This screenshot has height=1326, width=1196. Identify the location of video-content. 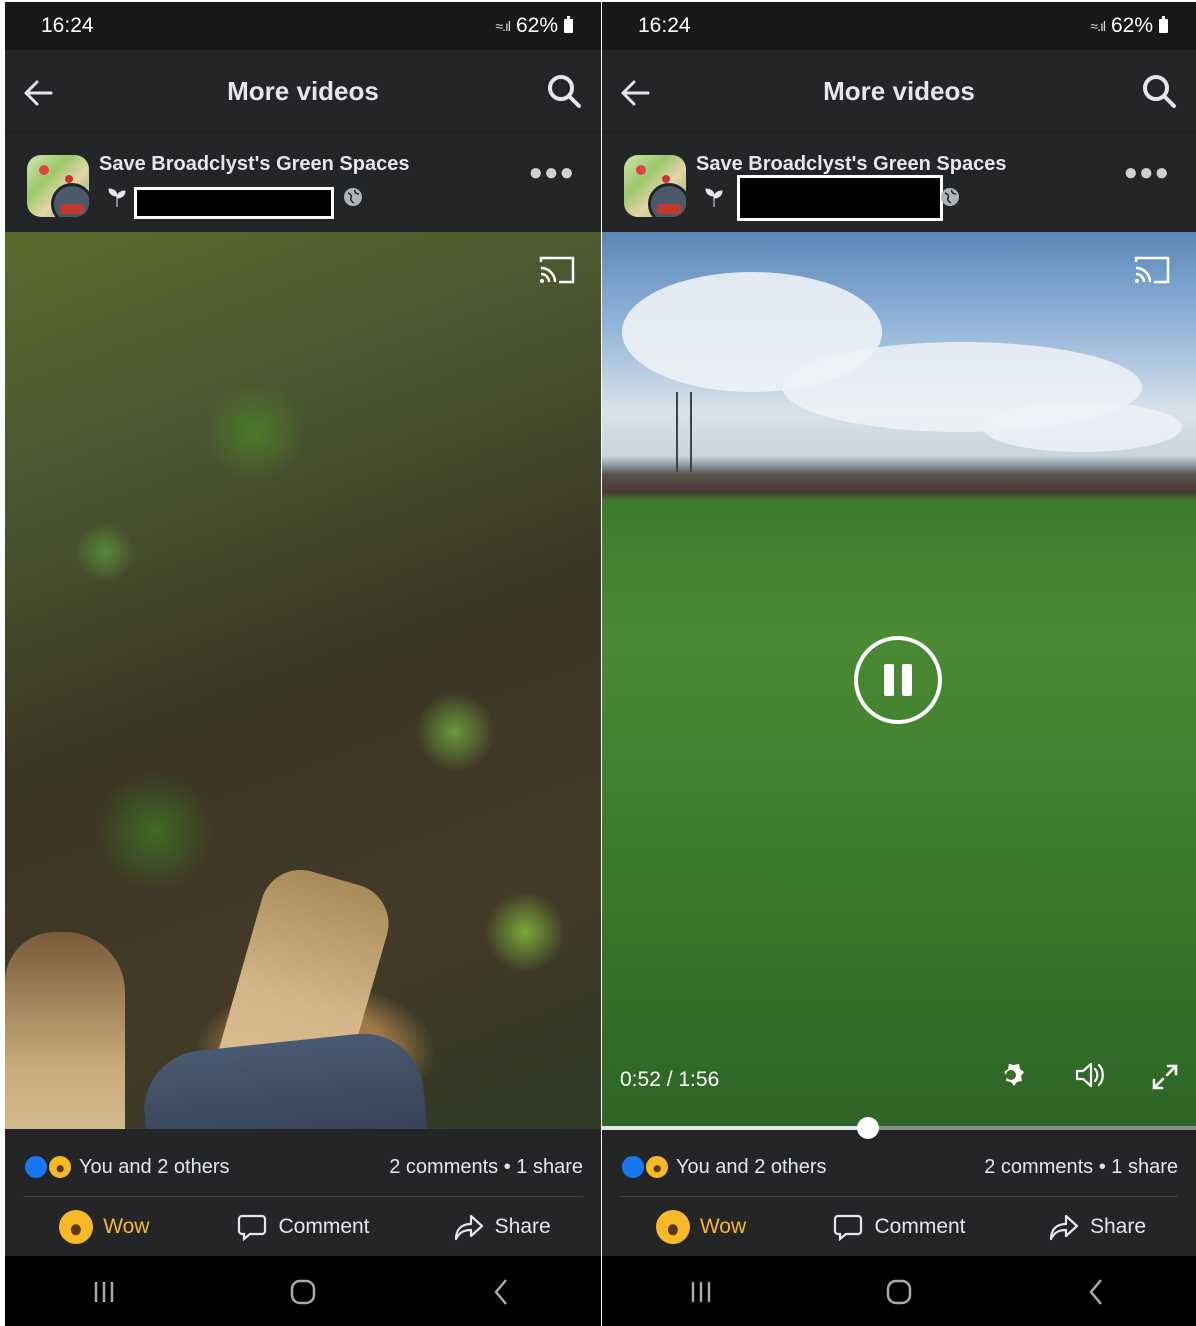
(65, 1030).